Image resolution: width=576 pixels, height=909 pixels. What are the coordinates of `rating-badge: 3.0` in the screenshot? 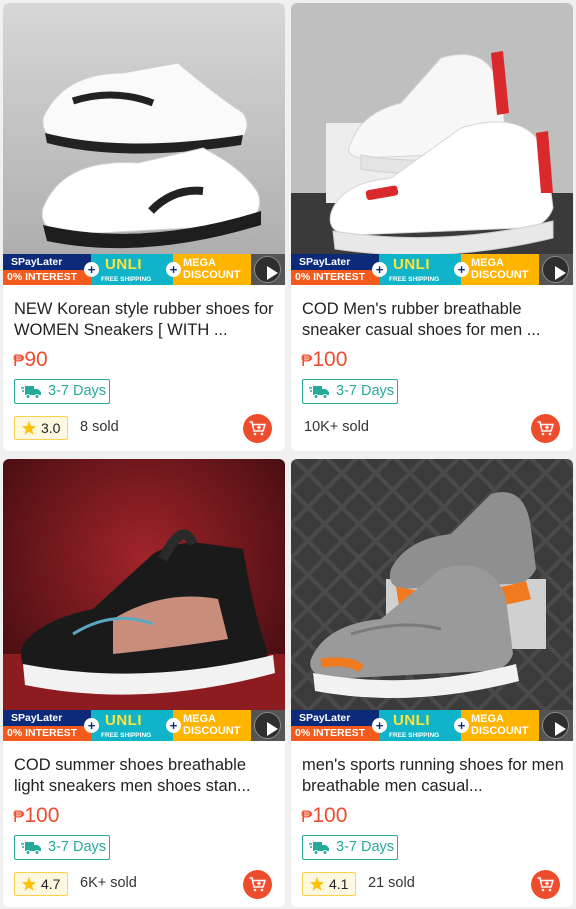 It's located at (41, 428).